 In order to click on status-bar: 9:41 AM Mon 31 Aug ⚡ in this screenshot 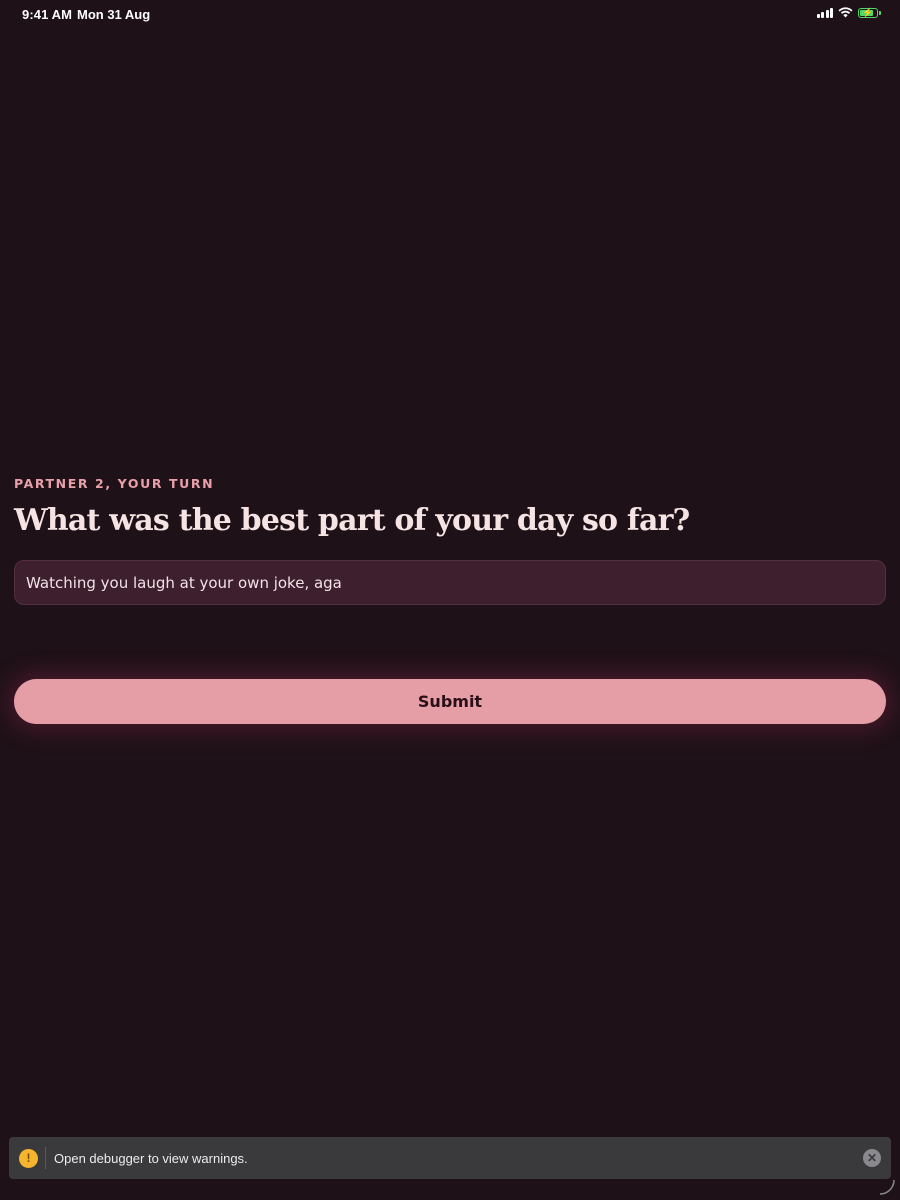, I will do `click(450, 14)`.